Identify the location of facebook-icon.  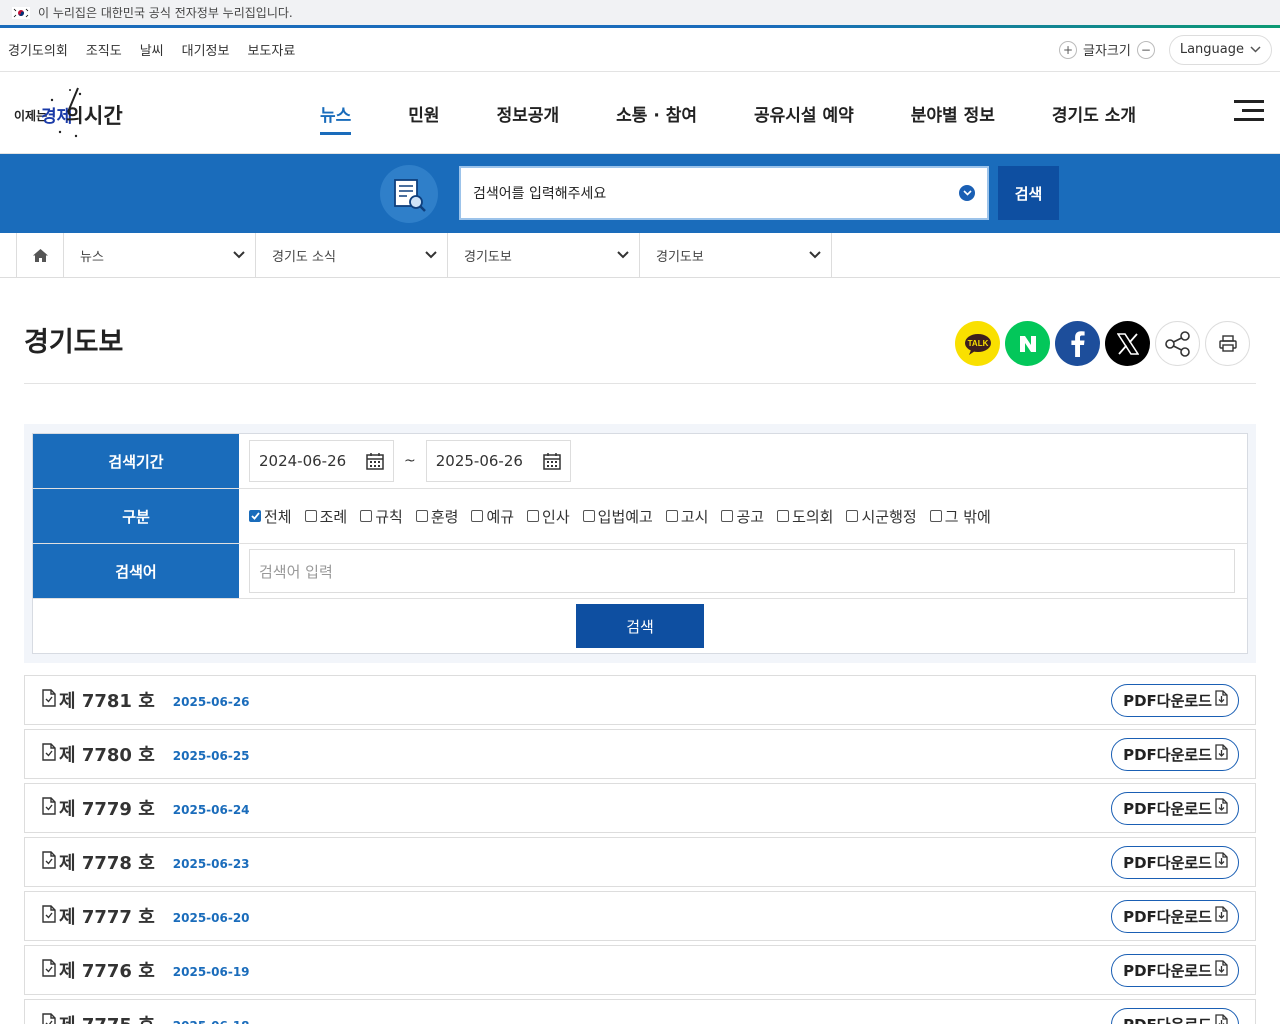
(1077, 343).